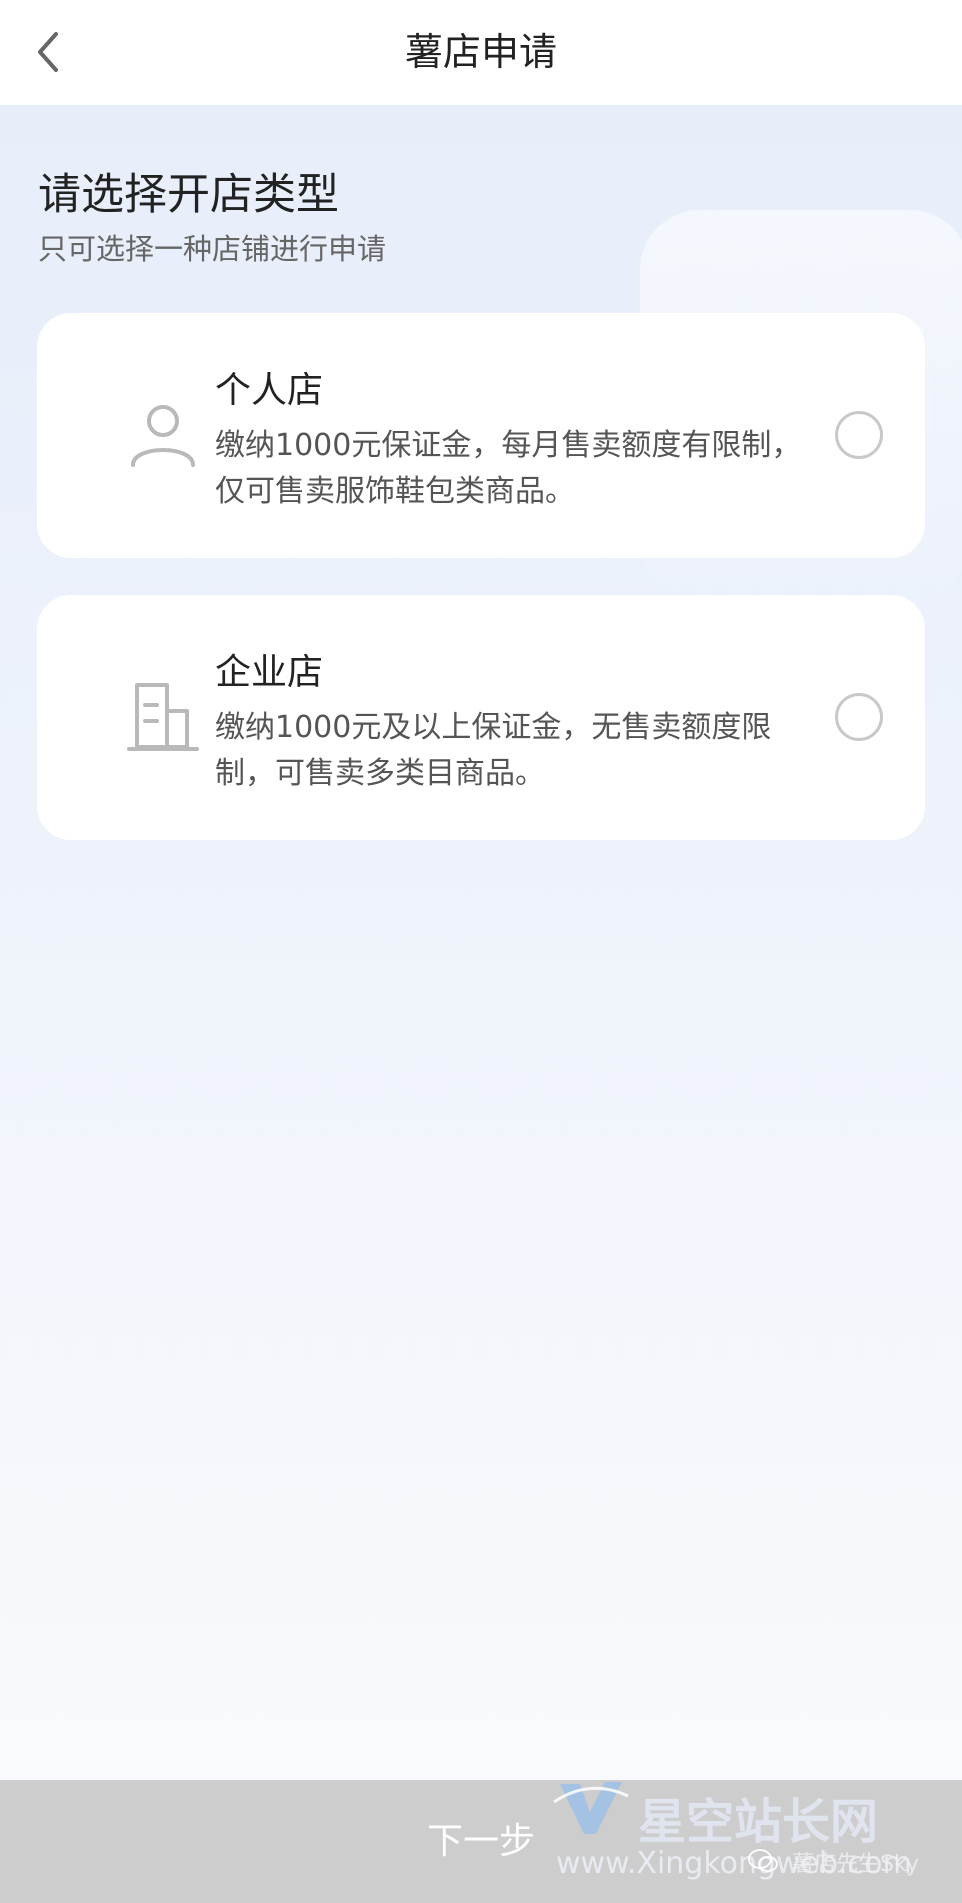 The width and height of the screenshot is (962, 1903). I want to click on option-card-personal: 个人店 缴纳1000元保证金，每月售卖额度有限制，仅可售卖服饰鞋包类商品。, so click(481, 435).